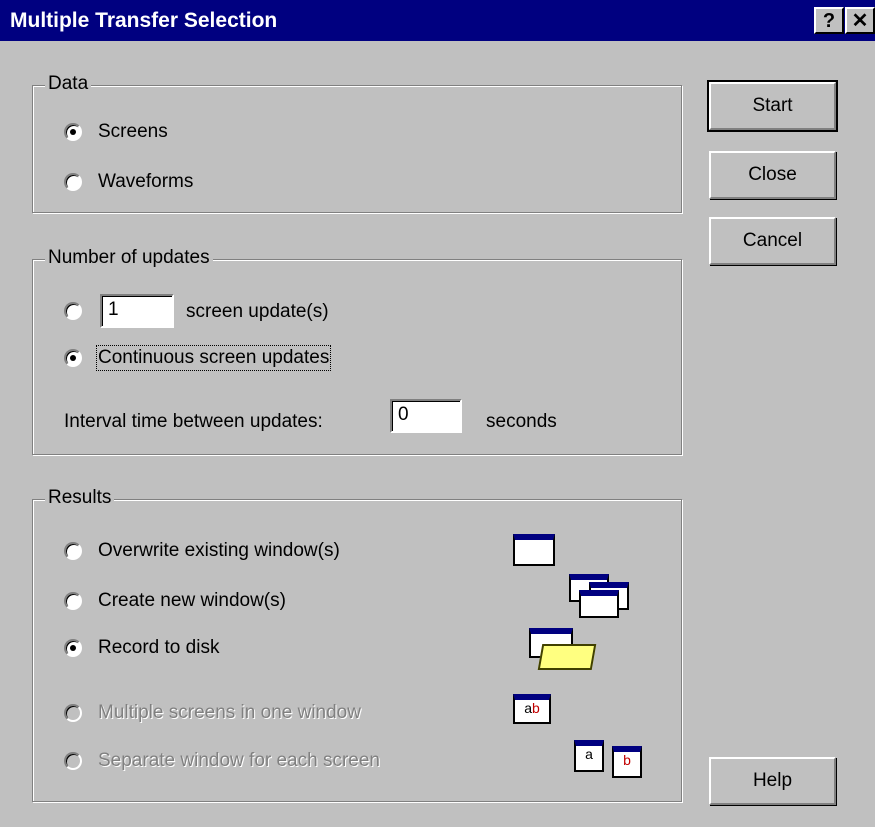 The height and width of the screenshot is (827, 875). Describe the element at coordinates (213, 358) in the screenshot. I see `radio-continuous-label: Continuous screen updates` at that location.